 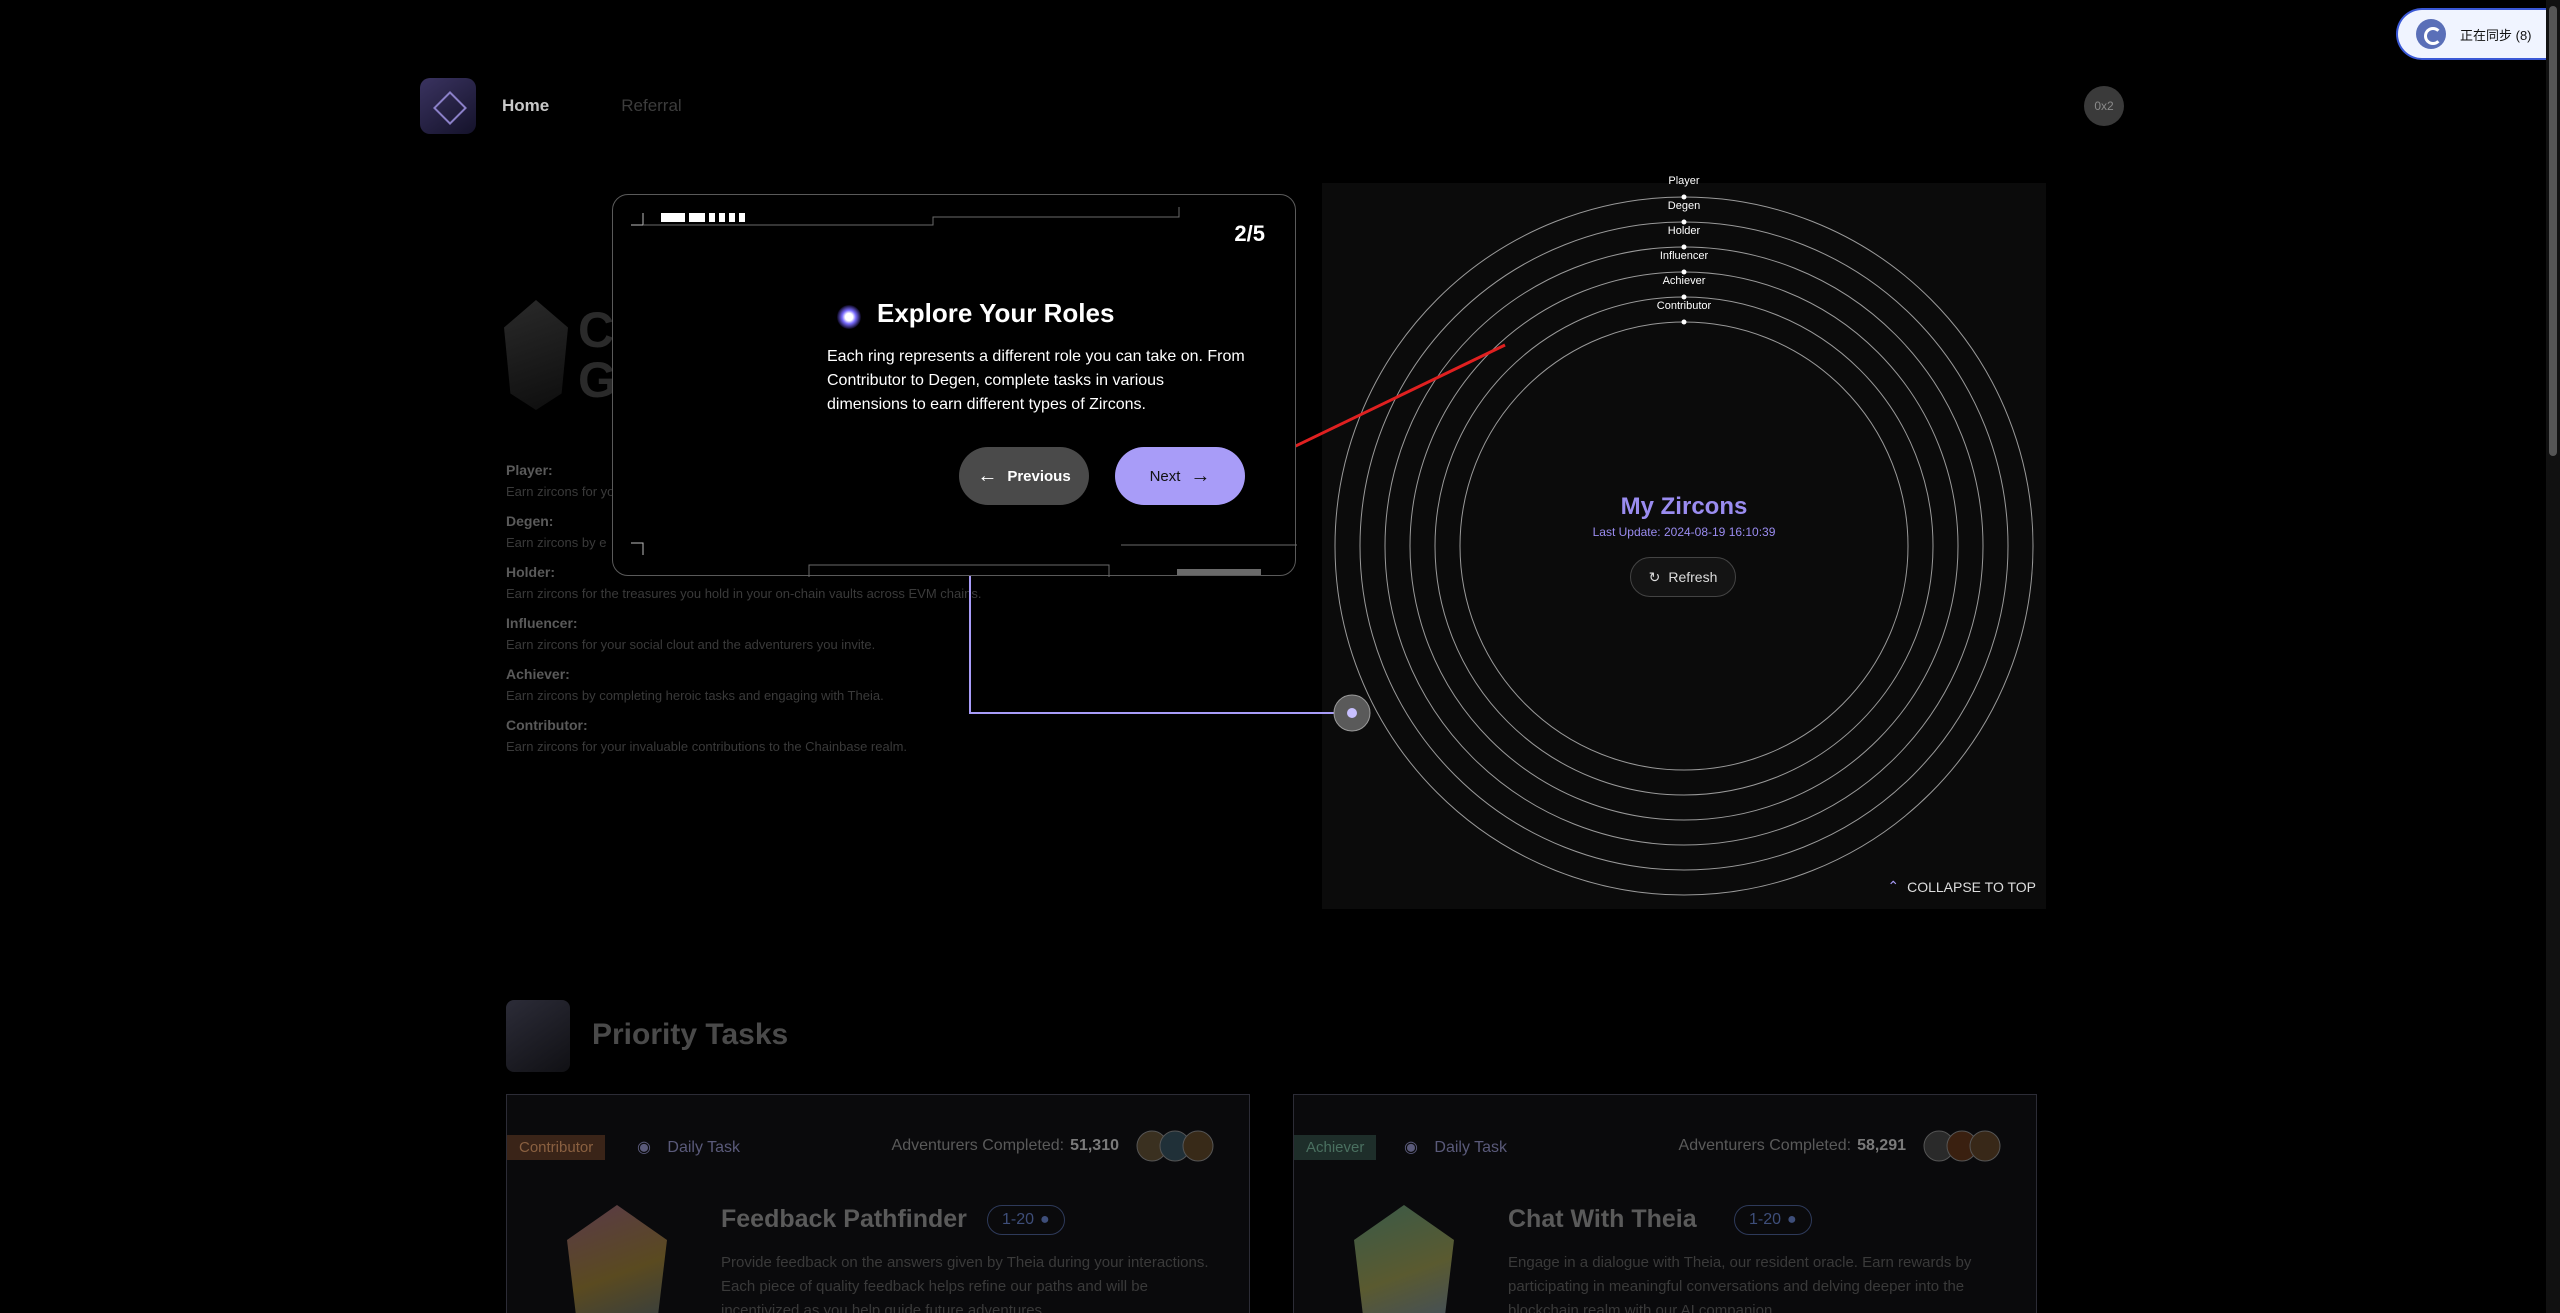 What do you see at coordinates (996, 313) in the screenshot?
I see `modal-title: Explore Your Roles` at bounding box center [996, 313].